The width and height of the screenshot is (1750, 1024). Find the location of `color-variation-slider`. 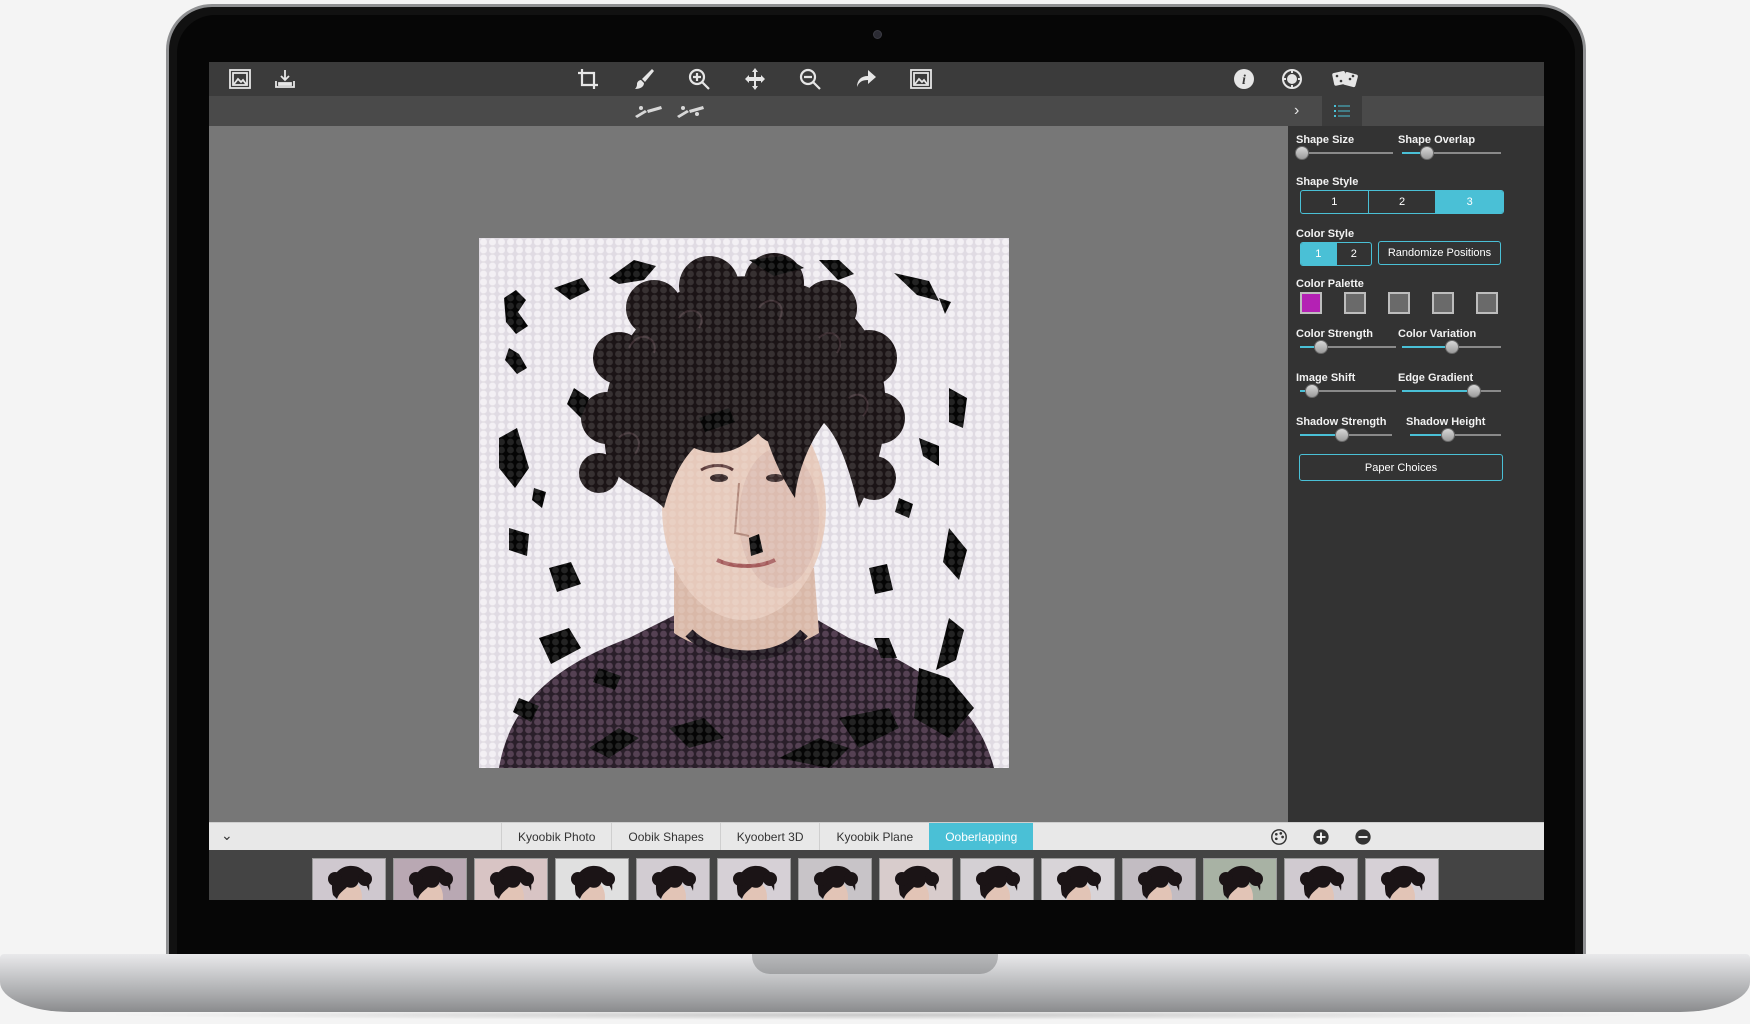

color-variation-slider is located at coordinates (1451, 347).